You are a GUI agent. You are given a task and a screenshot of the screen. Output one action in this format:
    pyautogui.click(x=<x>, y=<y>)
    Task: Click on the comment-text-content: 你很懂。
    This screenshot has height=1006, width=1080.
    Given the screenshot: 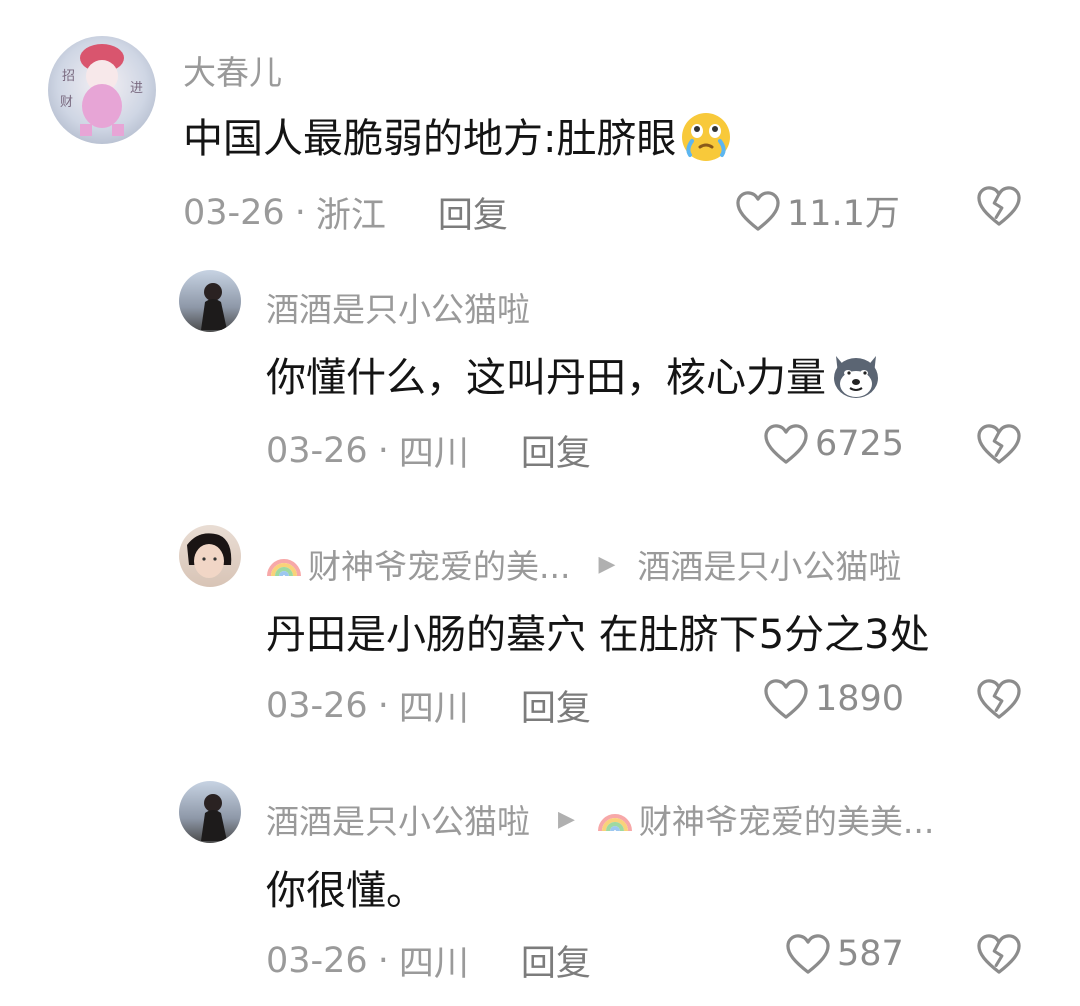 What is the action you would take?
    pyautogui.click(x=346, y=891)
    